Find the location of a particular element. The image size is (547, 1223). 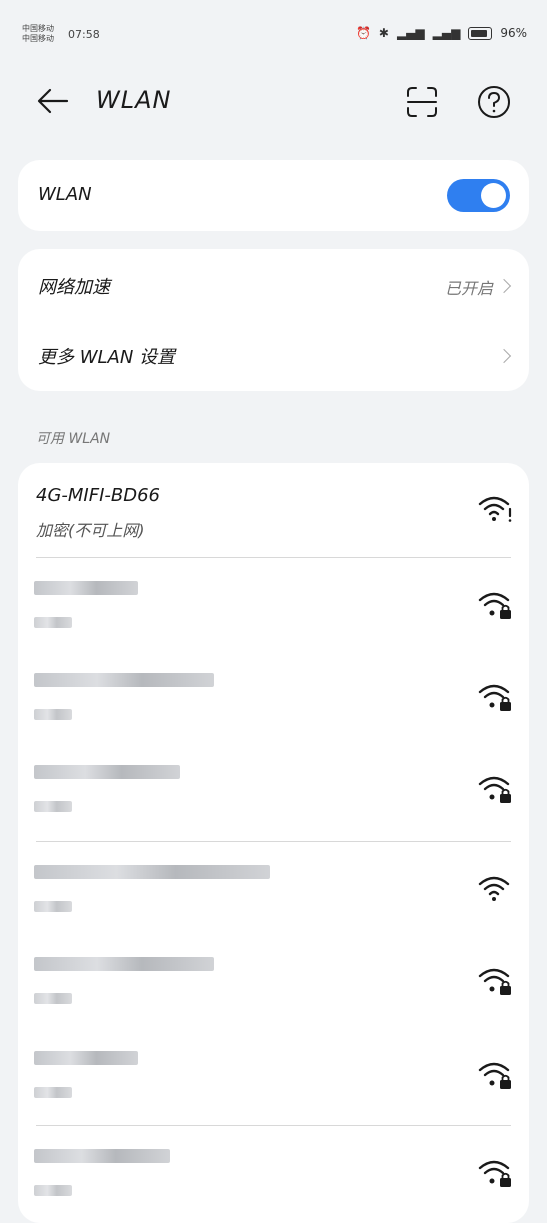

wifi-icon is located at coordinates (495, 891).